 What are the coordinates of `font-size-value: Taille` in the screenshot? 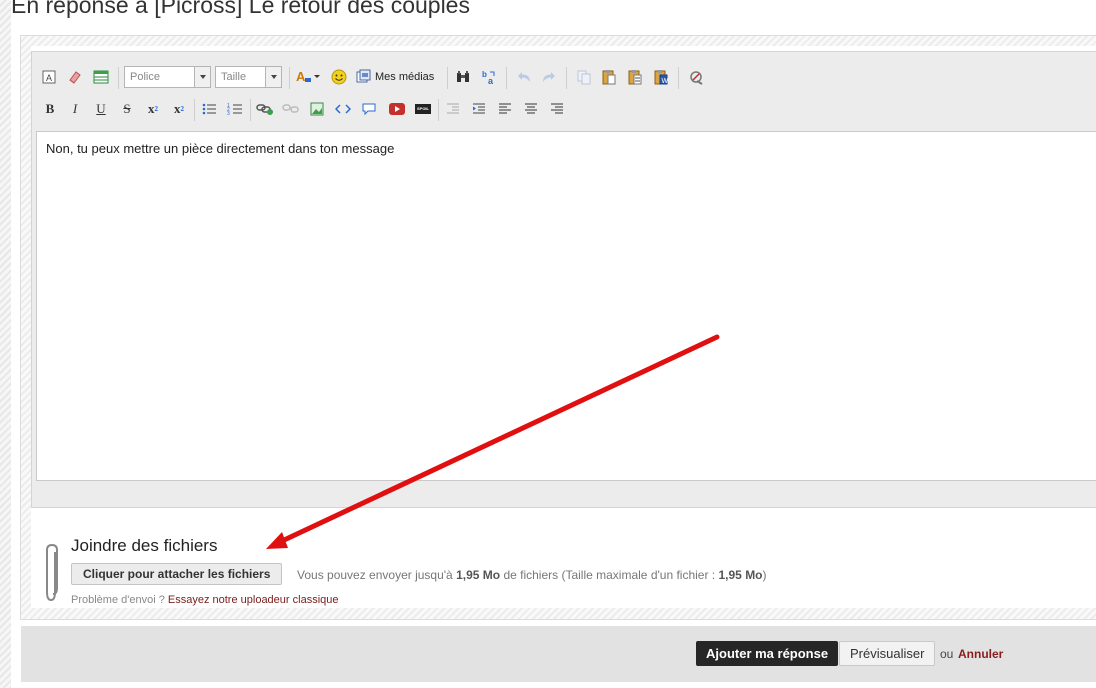 It's located at (234, 77).